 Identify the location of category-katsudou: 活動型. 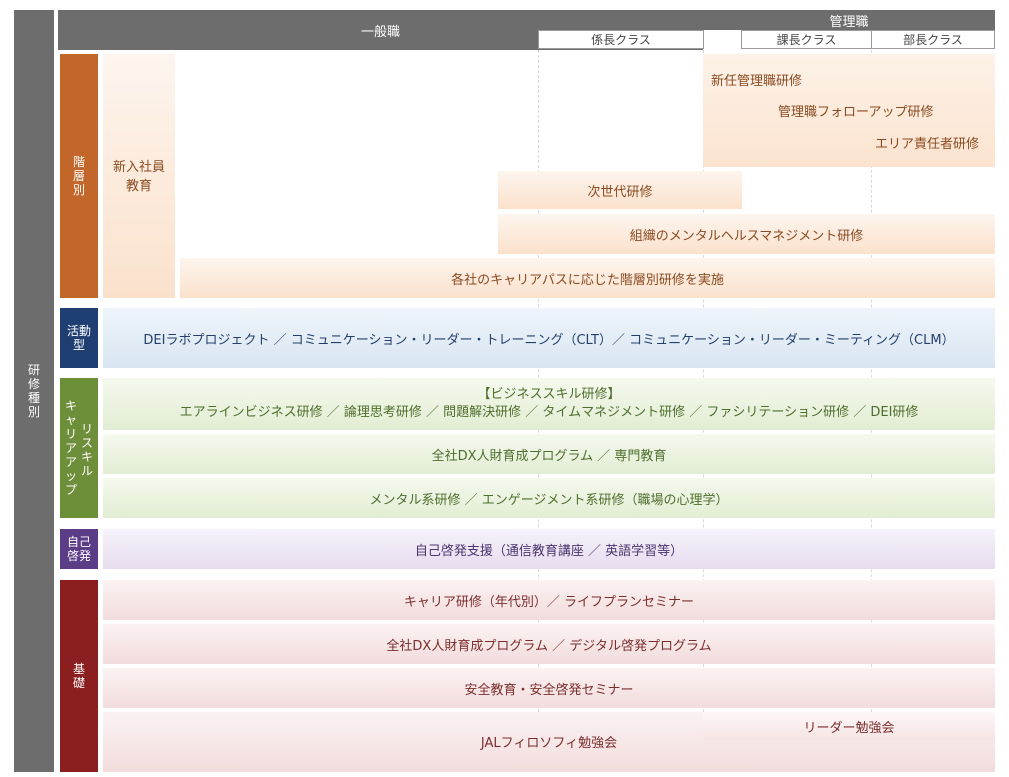
(79, 338).